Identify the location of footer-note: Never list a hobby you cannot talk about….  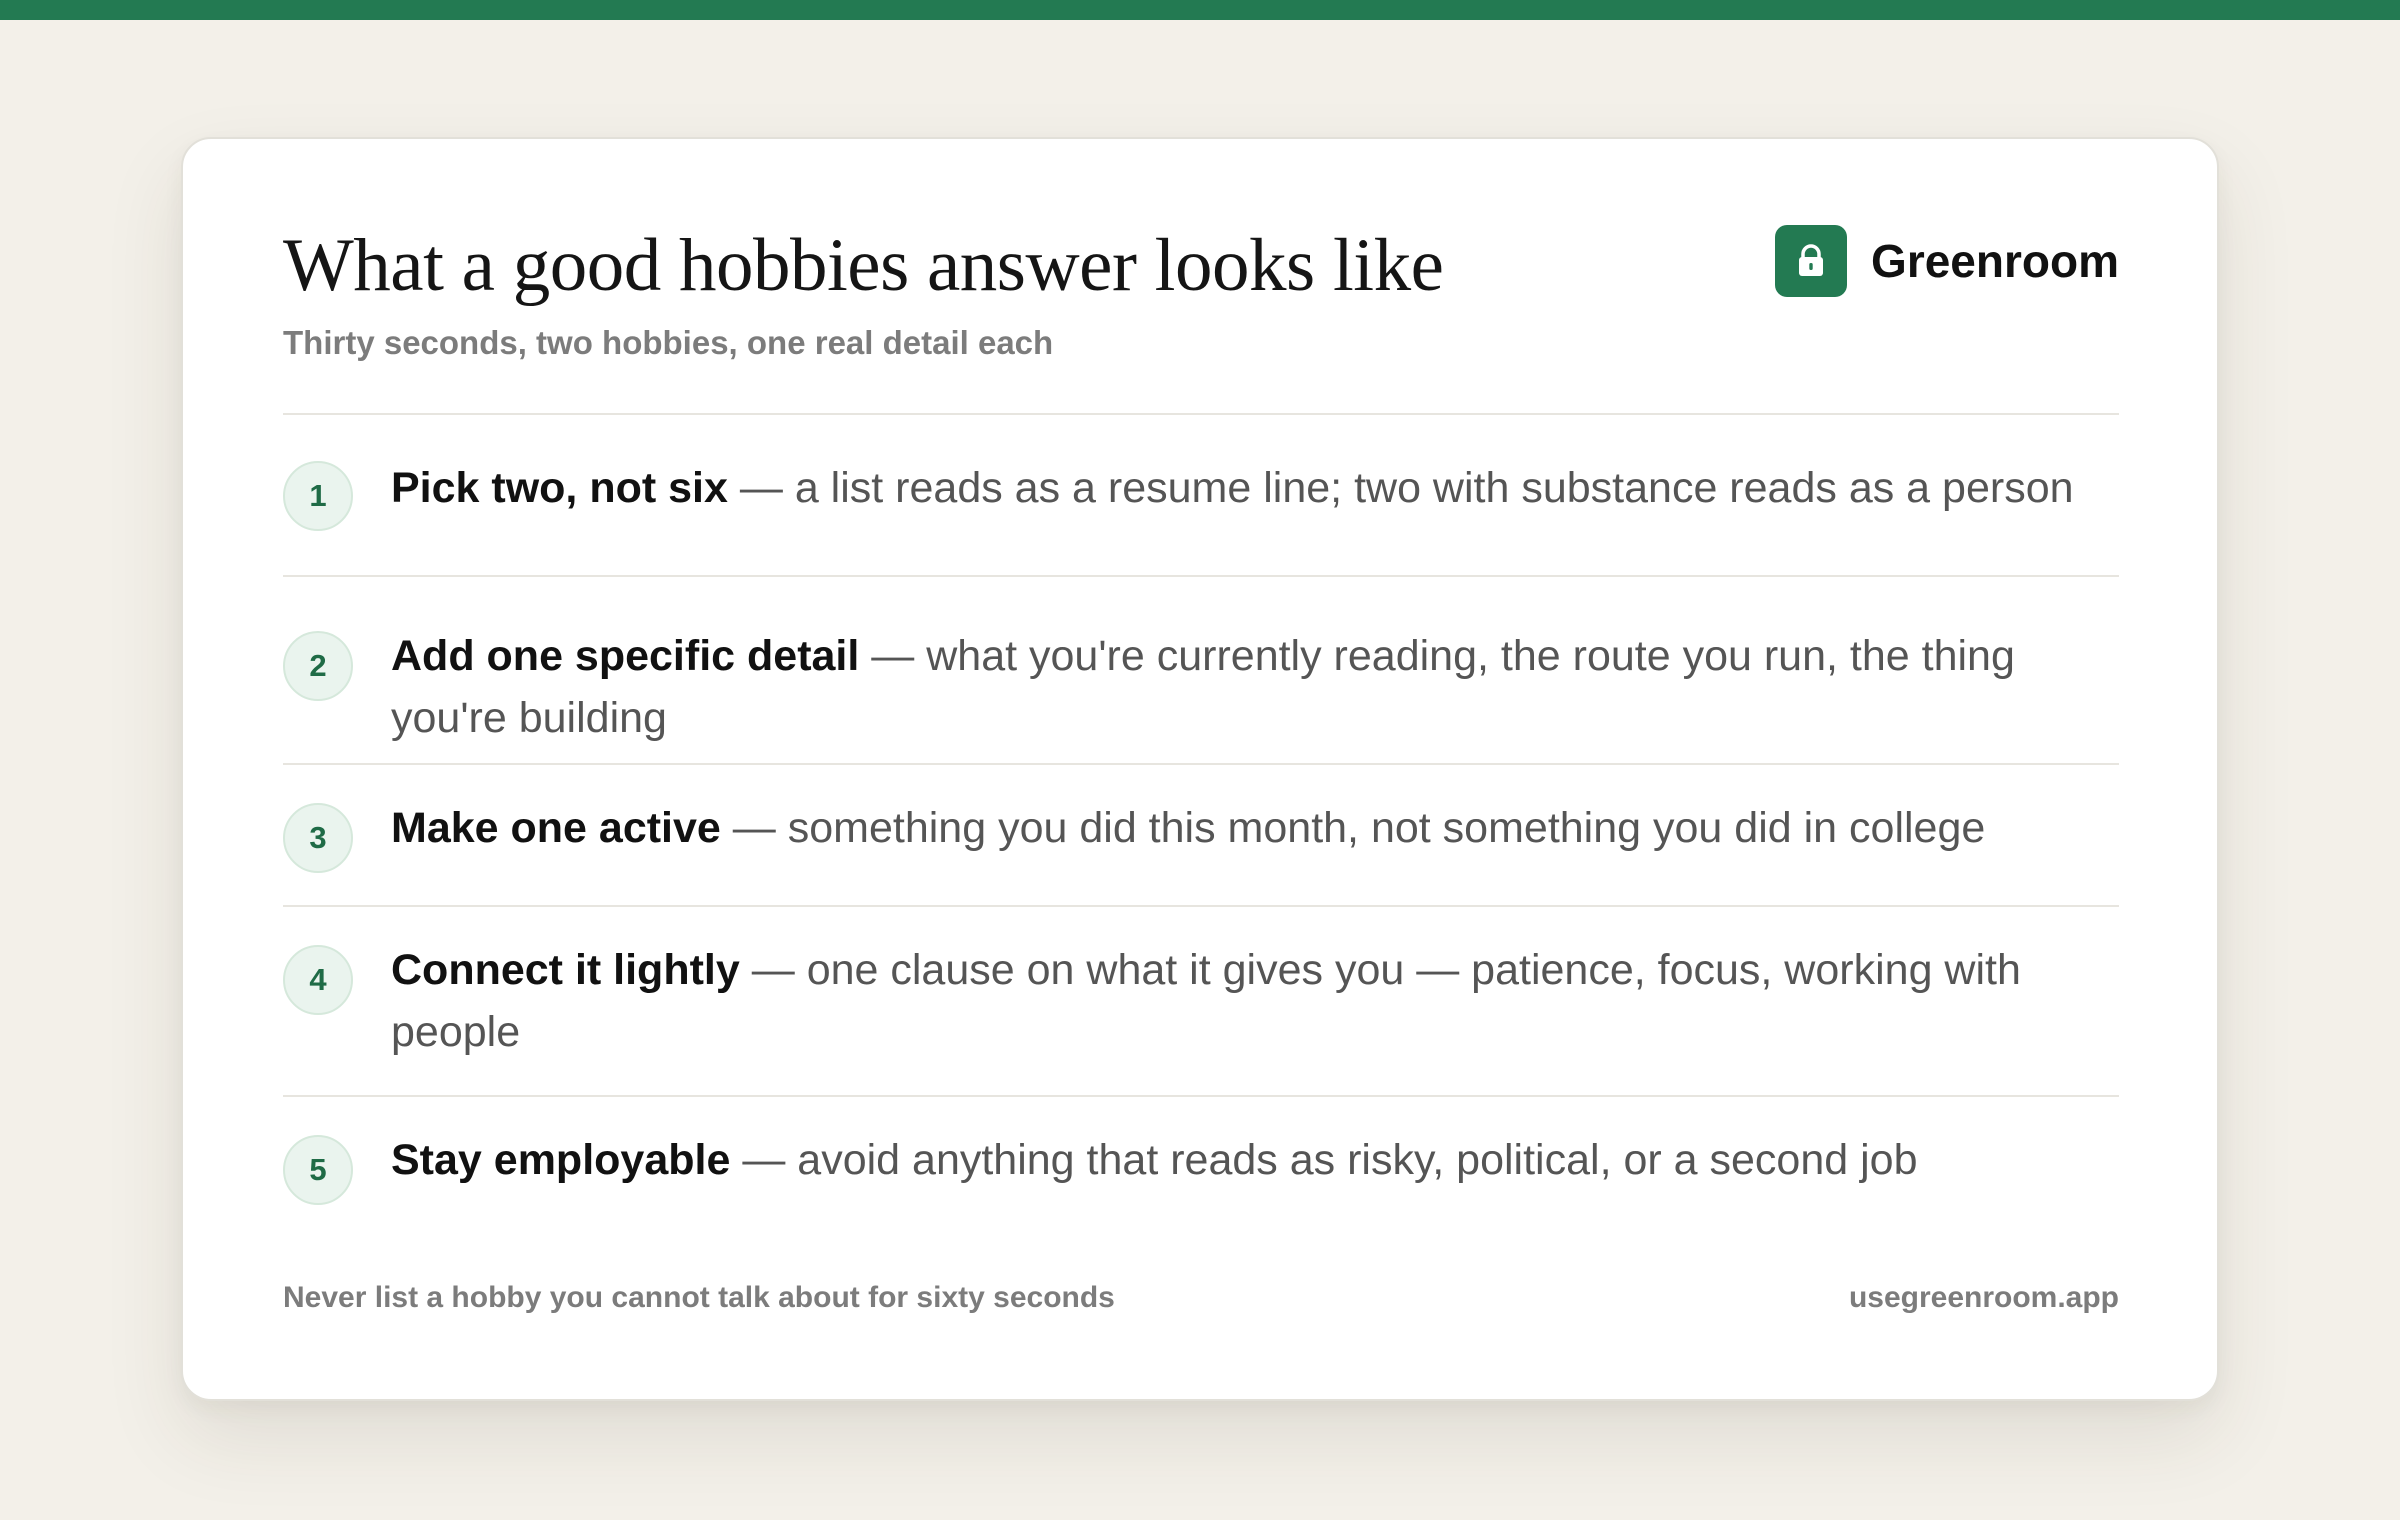
(699, 1297).